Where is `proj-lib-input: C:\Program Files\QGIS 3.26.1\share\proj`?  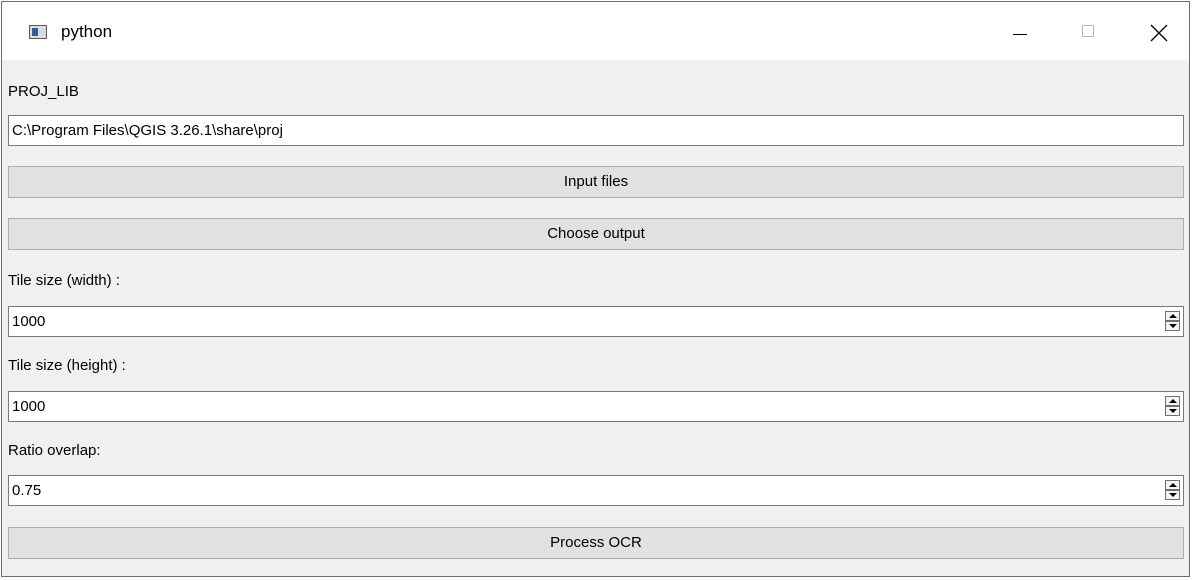
proj-lib-input: C:\Program Files\QGIS 3.26.1\share\proj is located at coordinates (596, 130).